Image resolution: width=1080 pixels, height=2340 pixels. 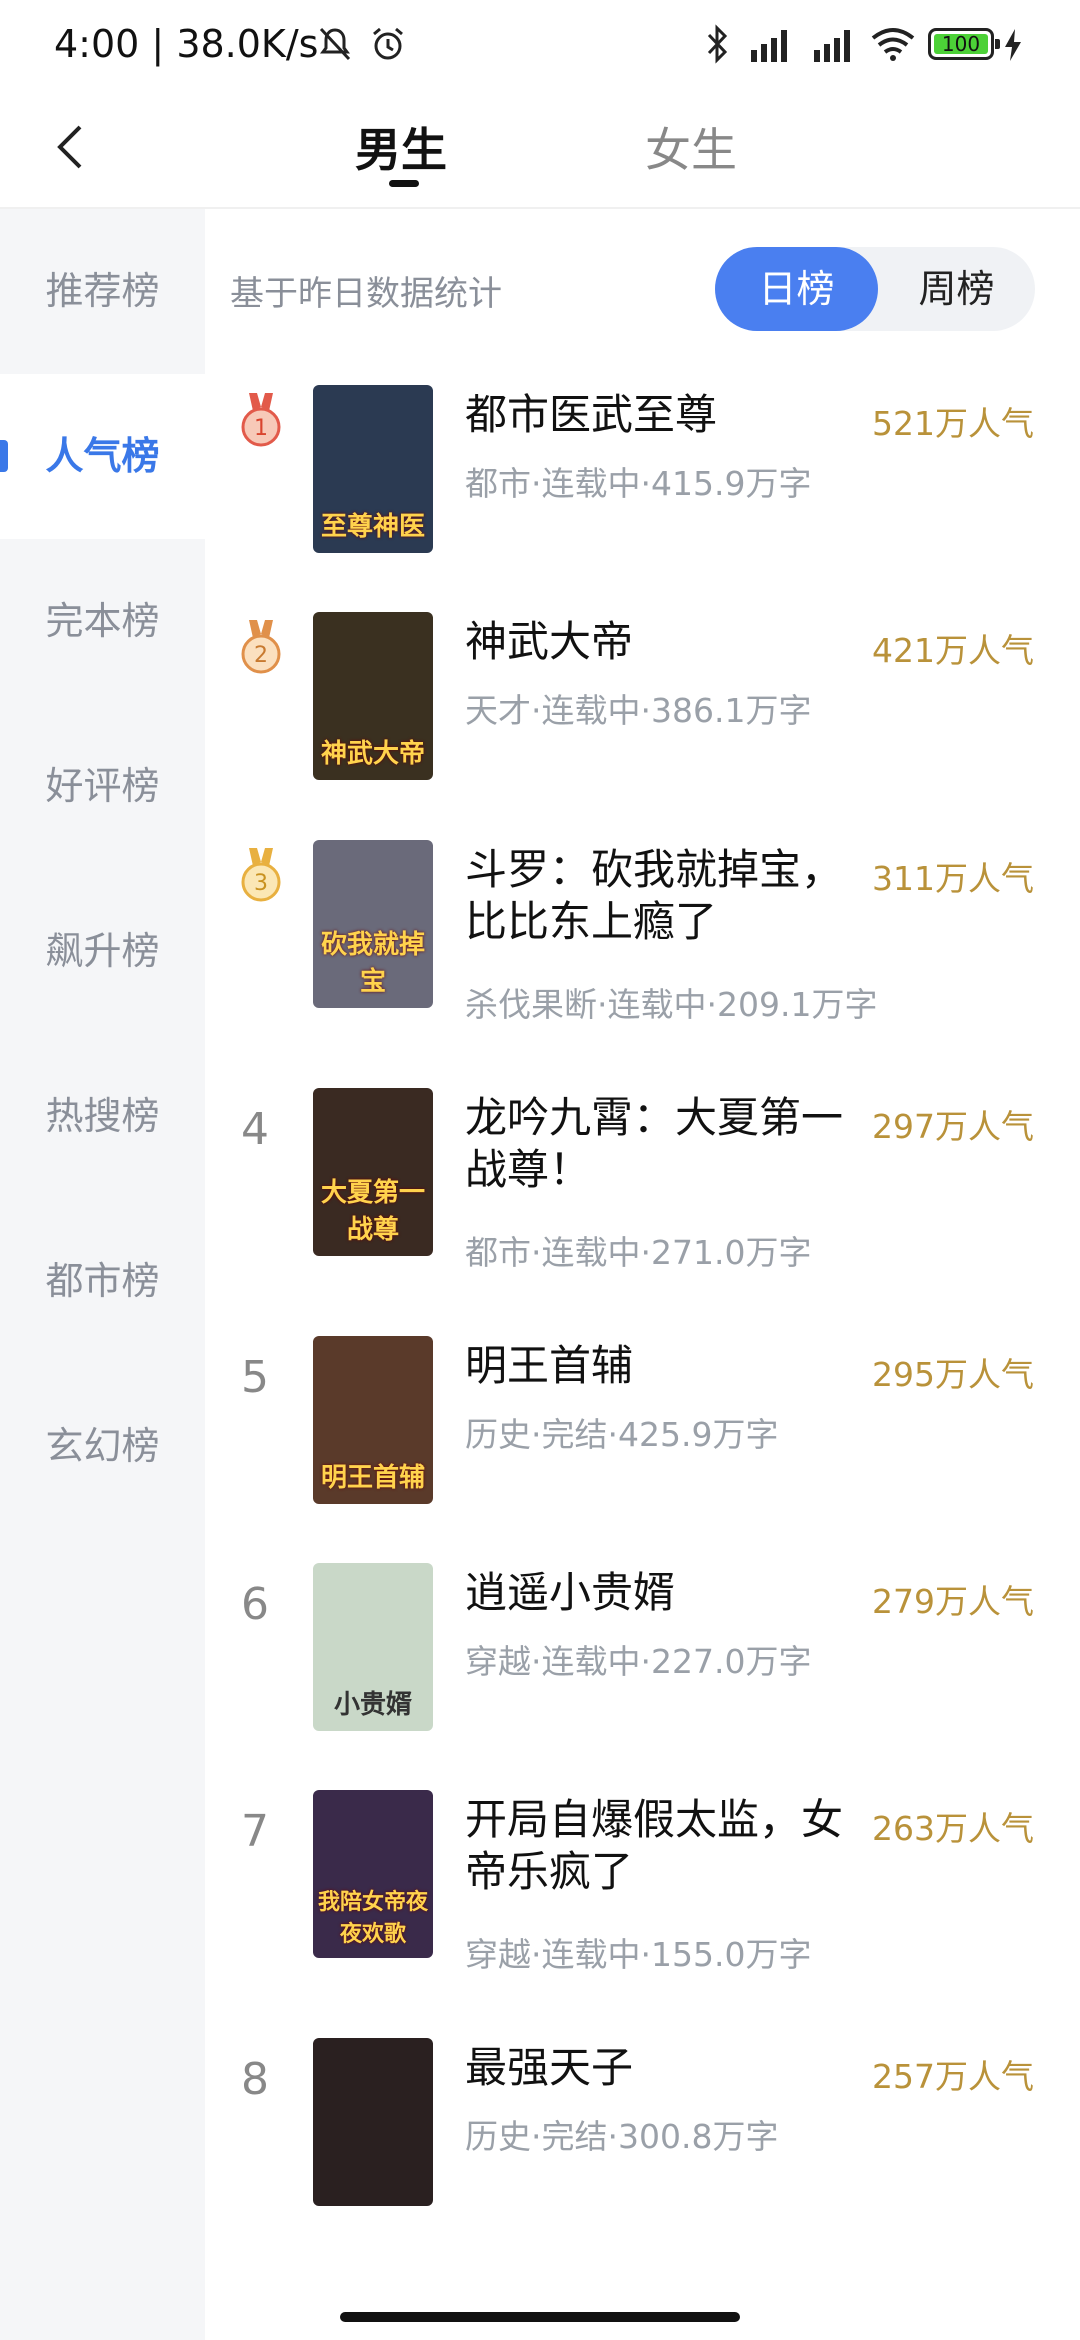 I want to click on list-item: 5 明王首辅 明王首辅 历史·完结·425.9万字 295万人气, so click(x=642, y=1420).